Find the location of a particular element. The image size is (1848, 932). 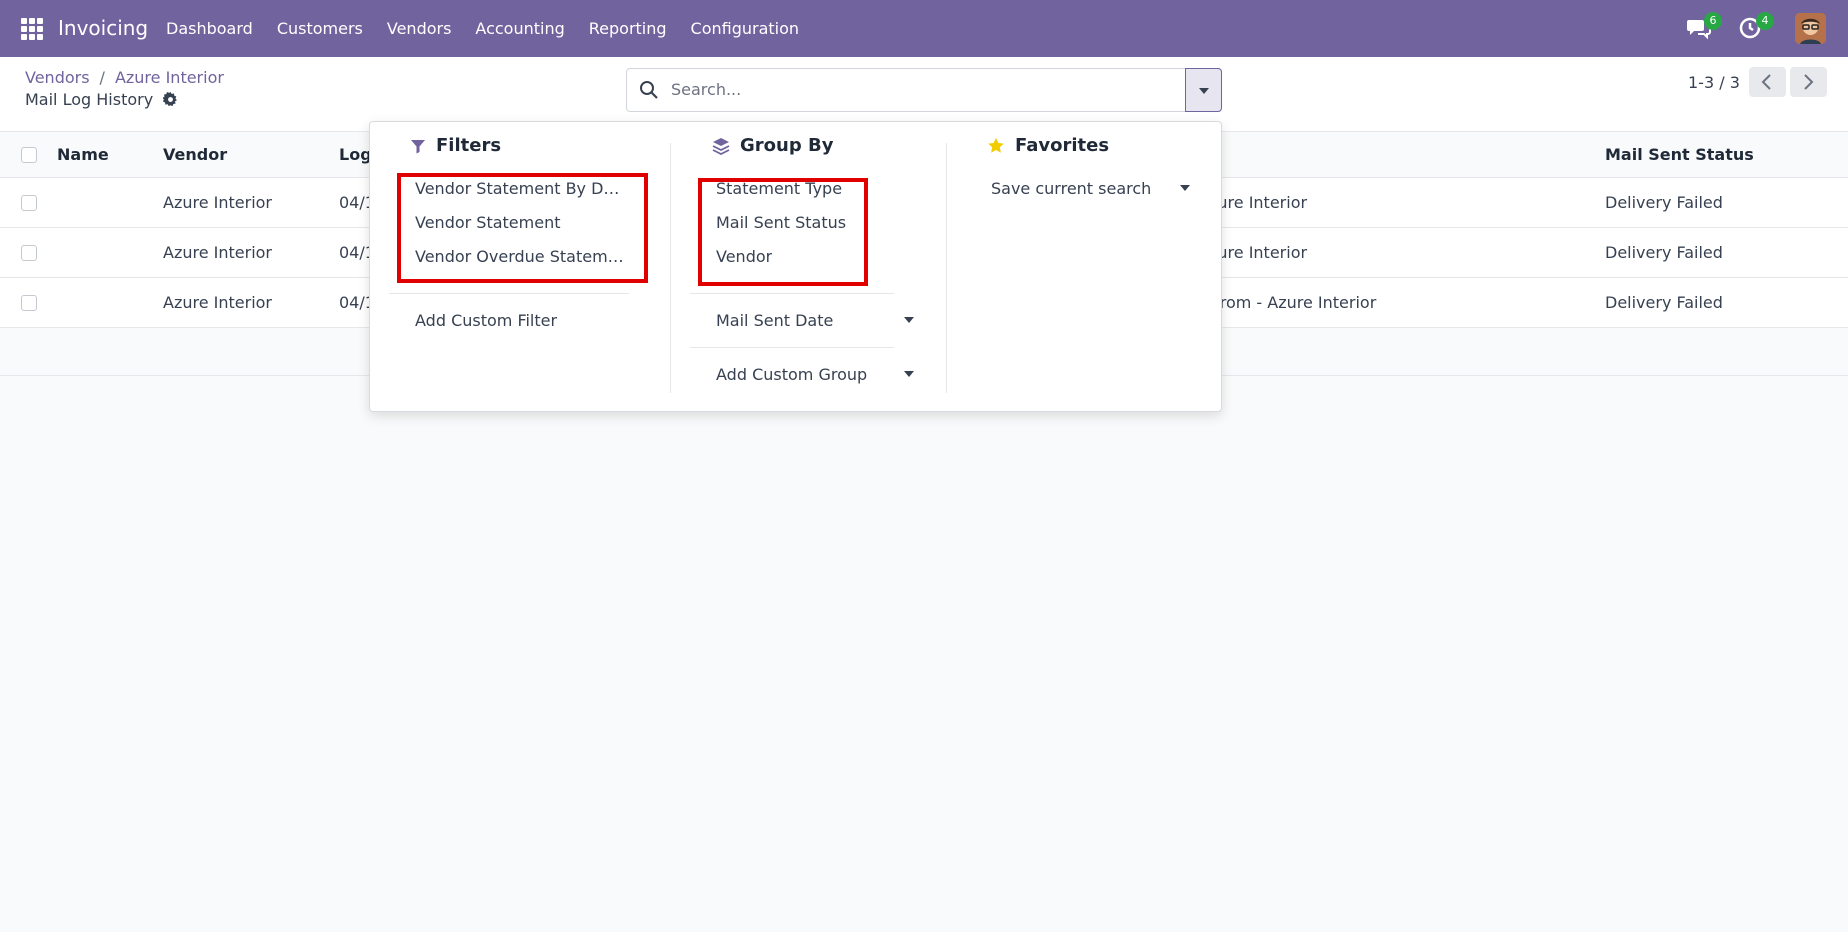

header-log: Log is located at coordinates (355, 155).